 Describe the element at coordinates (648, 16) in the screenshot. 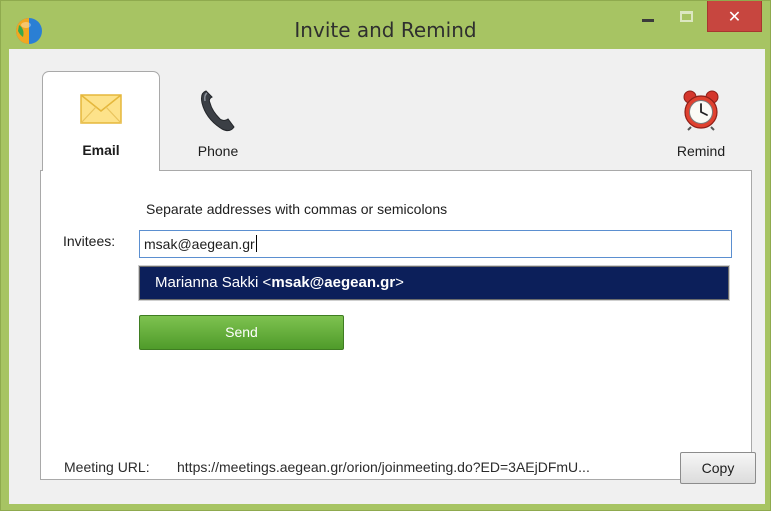

I see `minimize-button` at that location.